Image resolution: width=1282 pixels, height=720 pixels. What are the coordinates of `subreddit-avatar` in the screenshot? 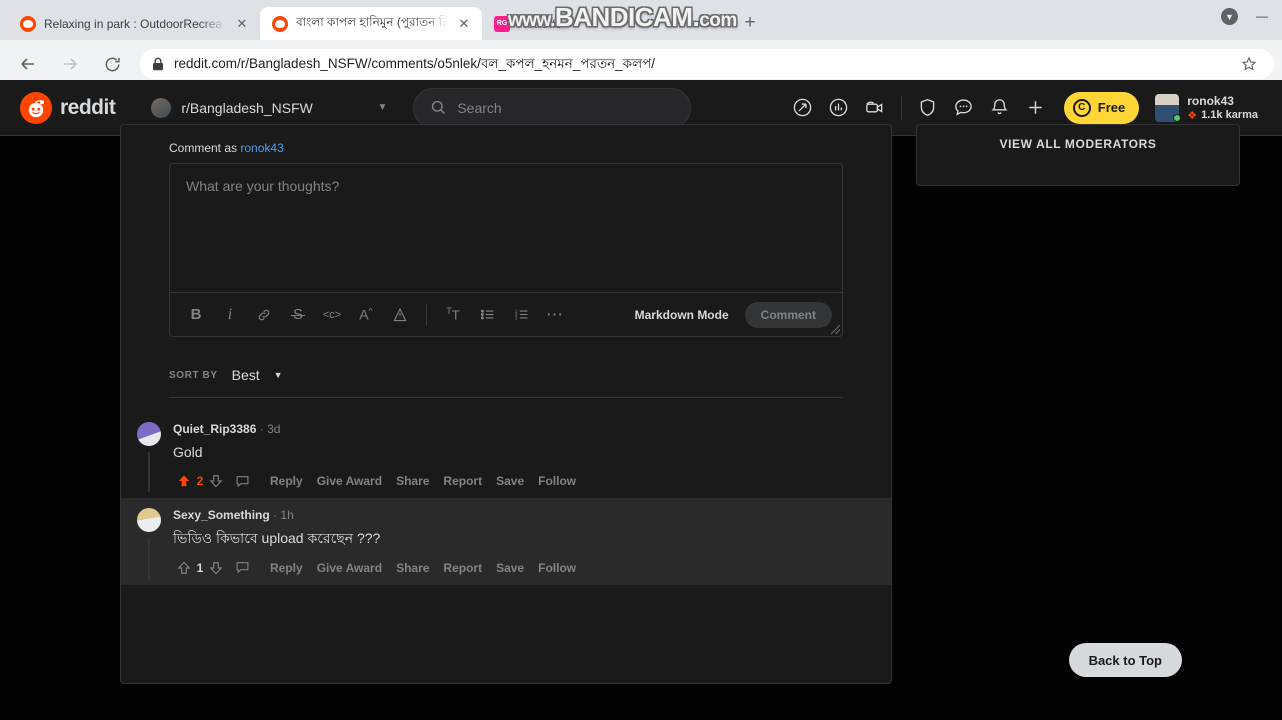 It's located at (161, 107).